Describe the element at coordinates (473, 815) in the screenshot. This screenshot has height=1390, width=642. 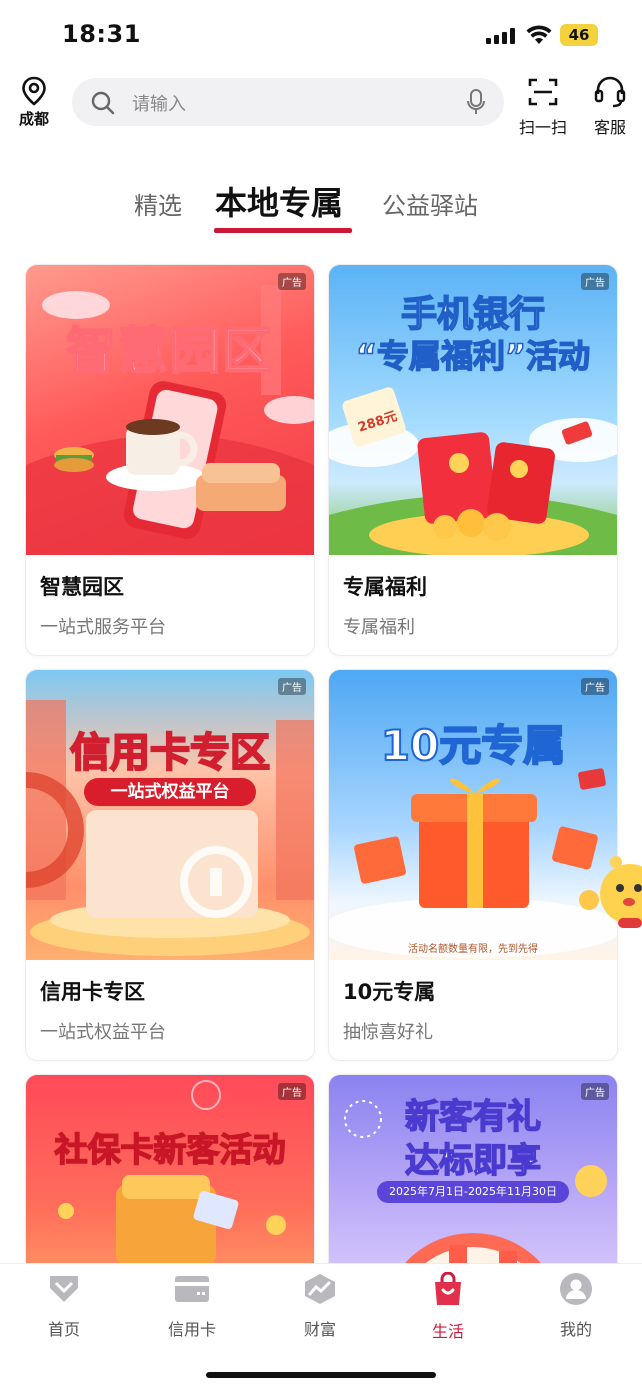
I see `card-banner-image: 10元专属 活动名额数量有限，先到先得 广告` at that location.